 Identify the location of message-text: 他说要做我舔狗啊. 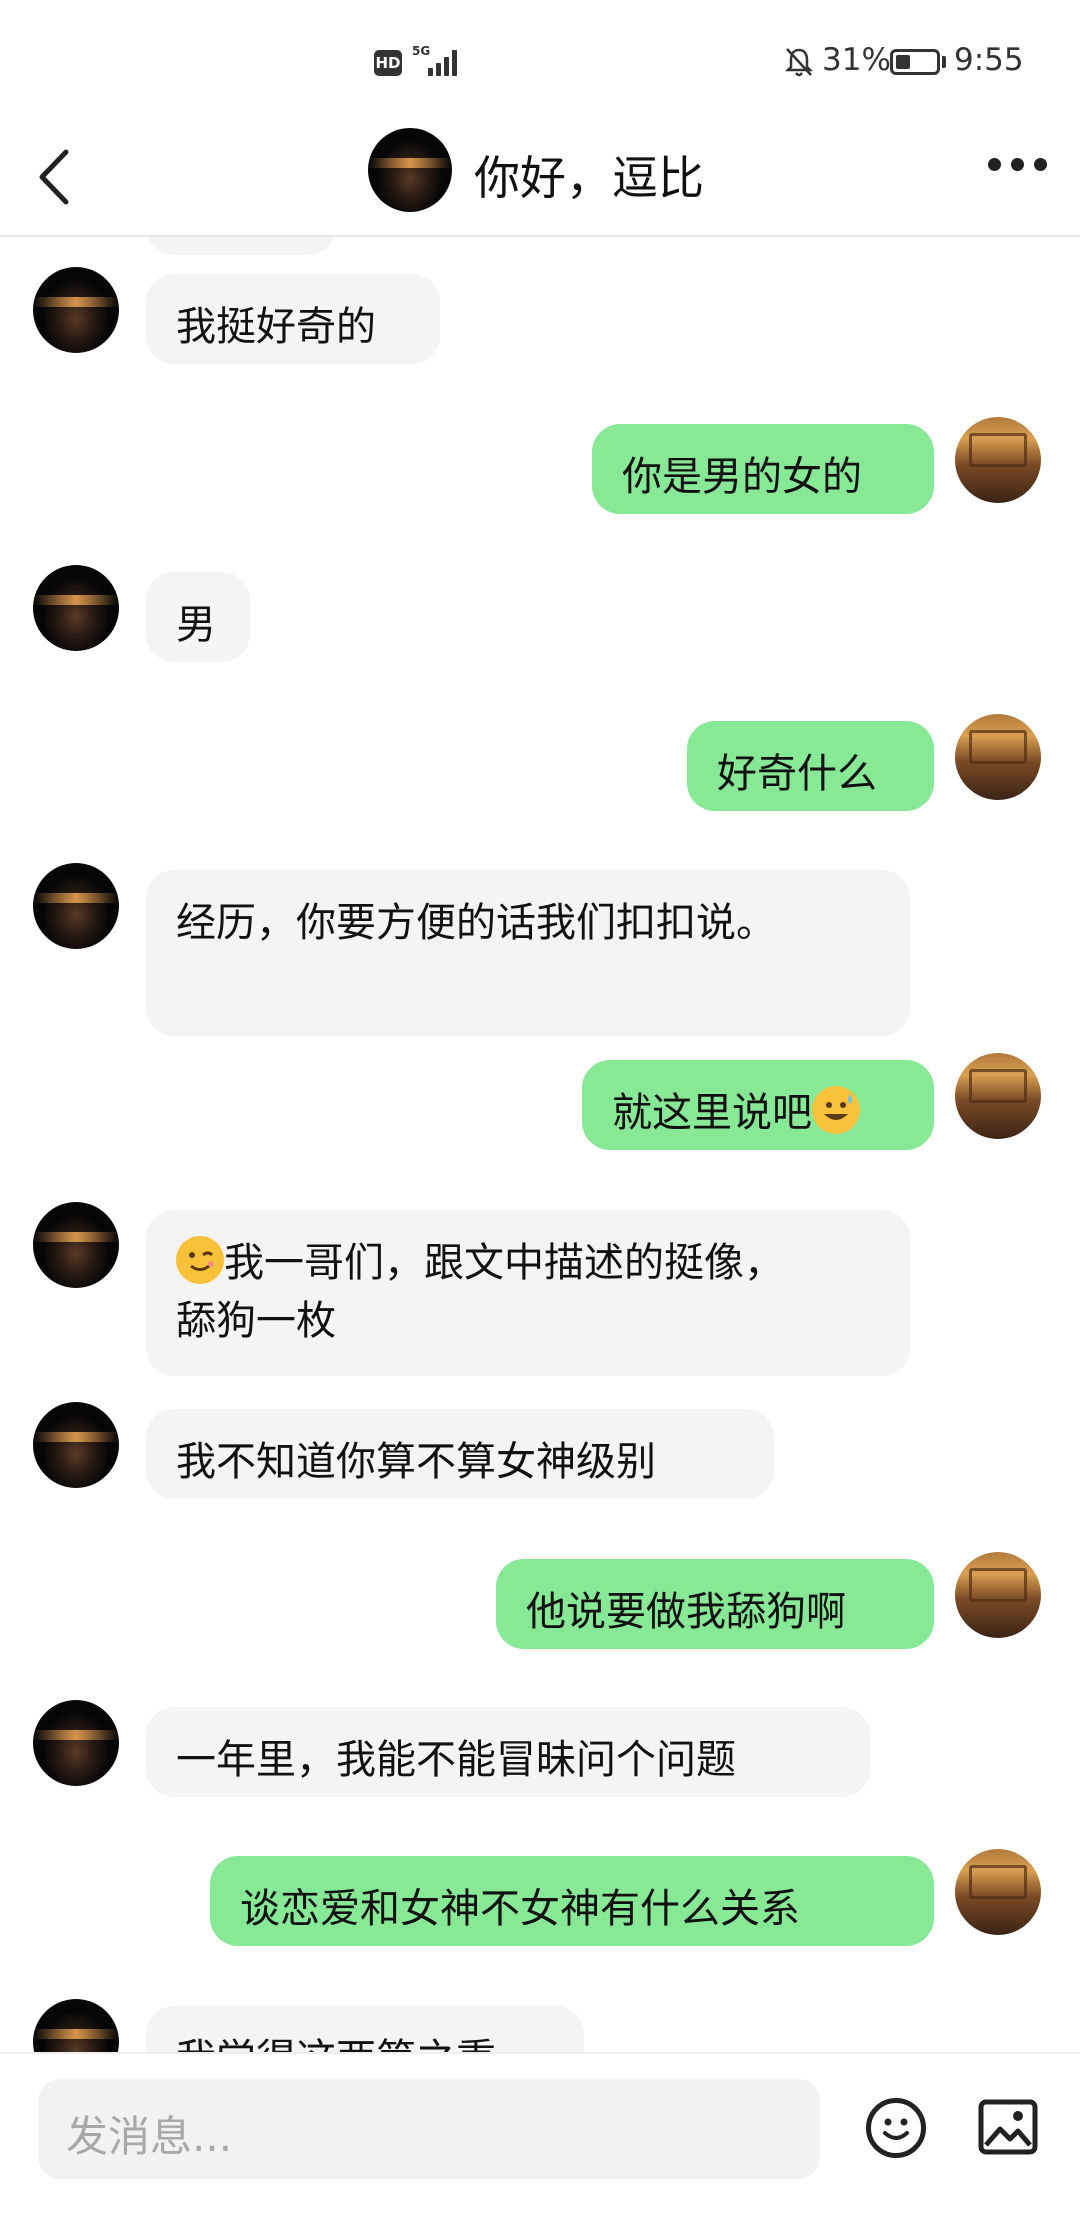
(686, 1612).